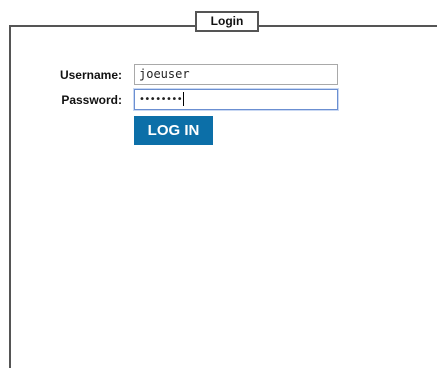  What do you see at coordinates (184, 99) in the screenshot?
I see `text-caret` at bounding box center [184, 99].